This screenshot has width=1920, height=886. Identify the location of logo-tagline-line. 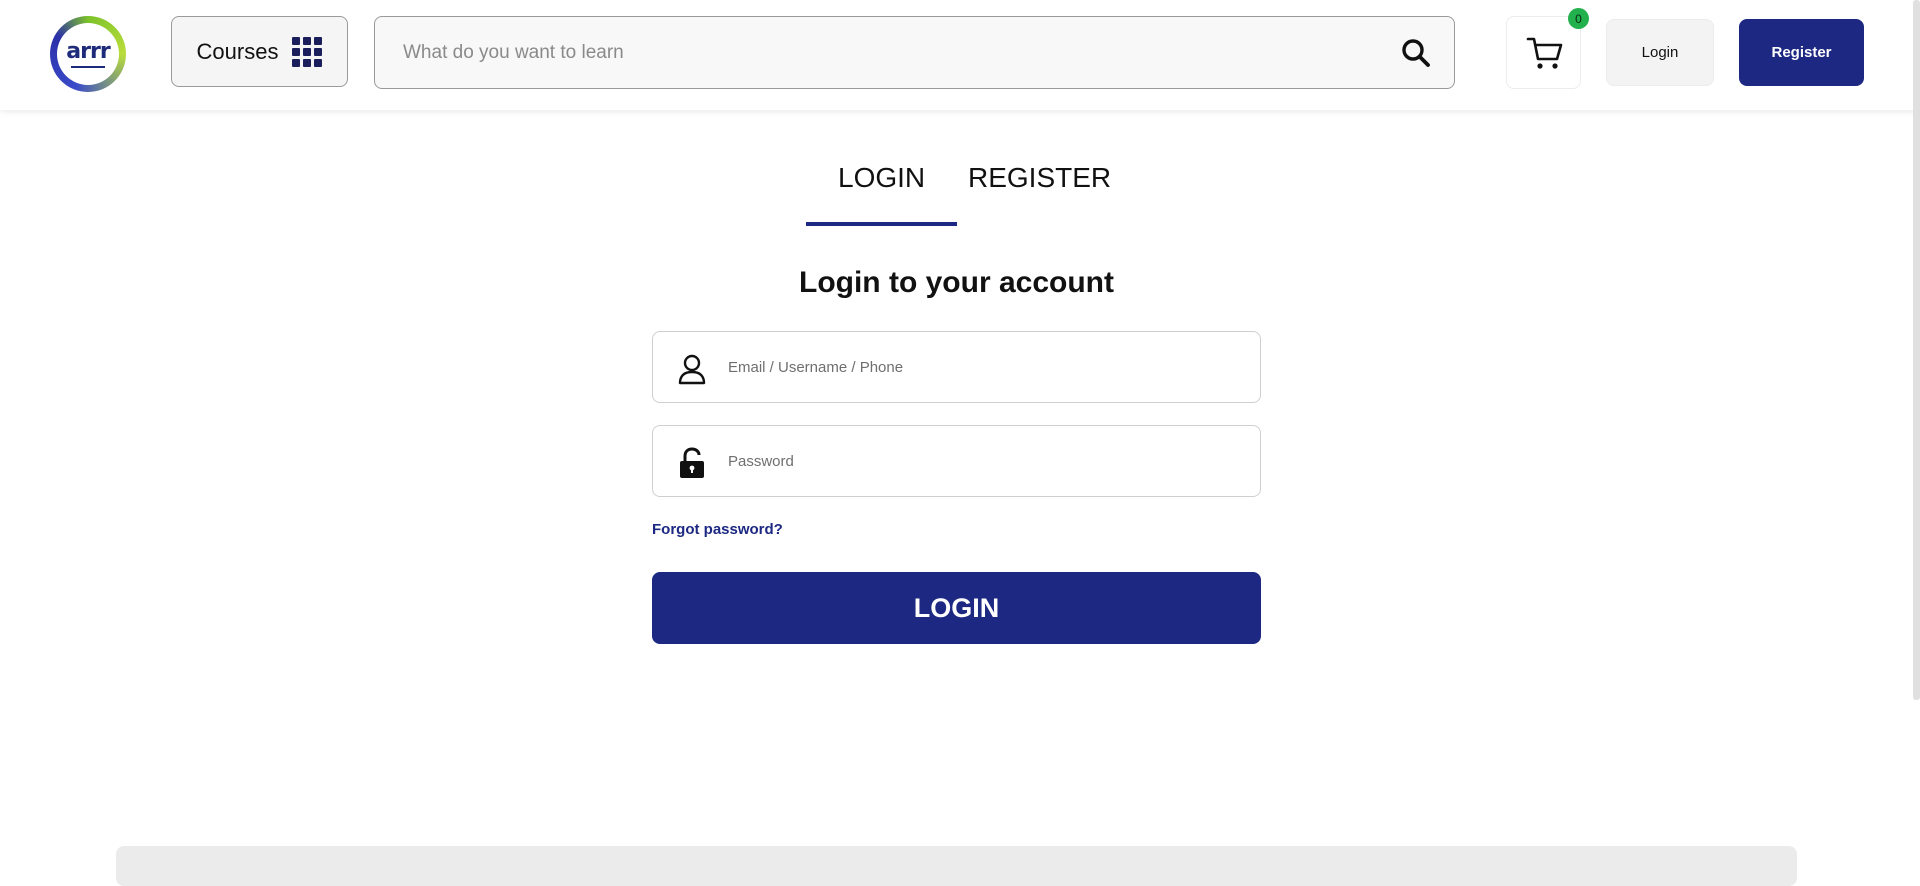
(88, 66).